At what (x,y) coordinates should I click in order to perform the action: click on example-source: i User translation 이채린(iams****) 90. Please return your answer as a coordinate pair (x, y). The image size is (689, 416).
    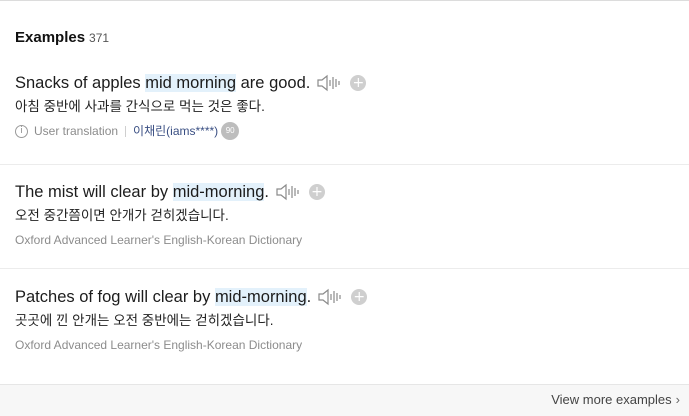
    Looking at the image, I should click on (352, 131).